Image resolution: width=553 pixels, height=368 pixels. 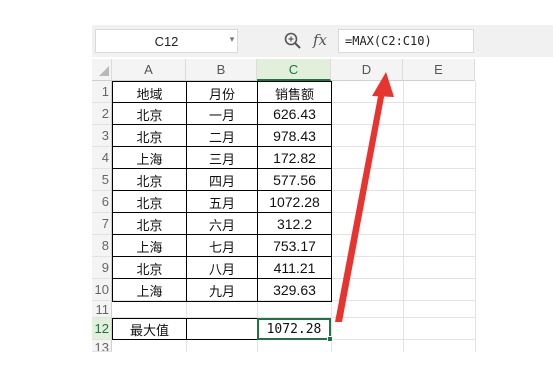 What do you see at coordinates (222, 136) in the screenshot?
I see `table-cell: 二月` at bounding box center [222, 136].